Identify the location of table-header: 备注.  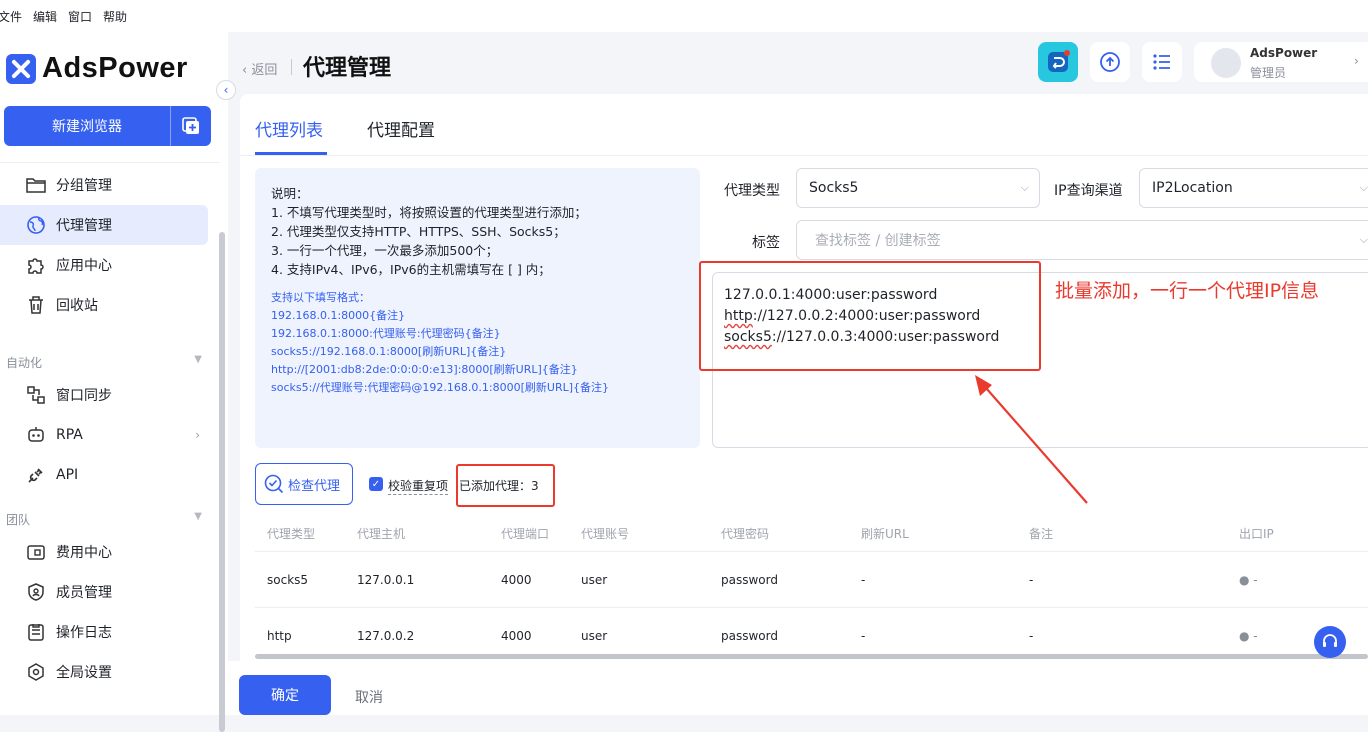
(1041, 534).